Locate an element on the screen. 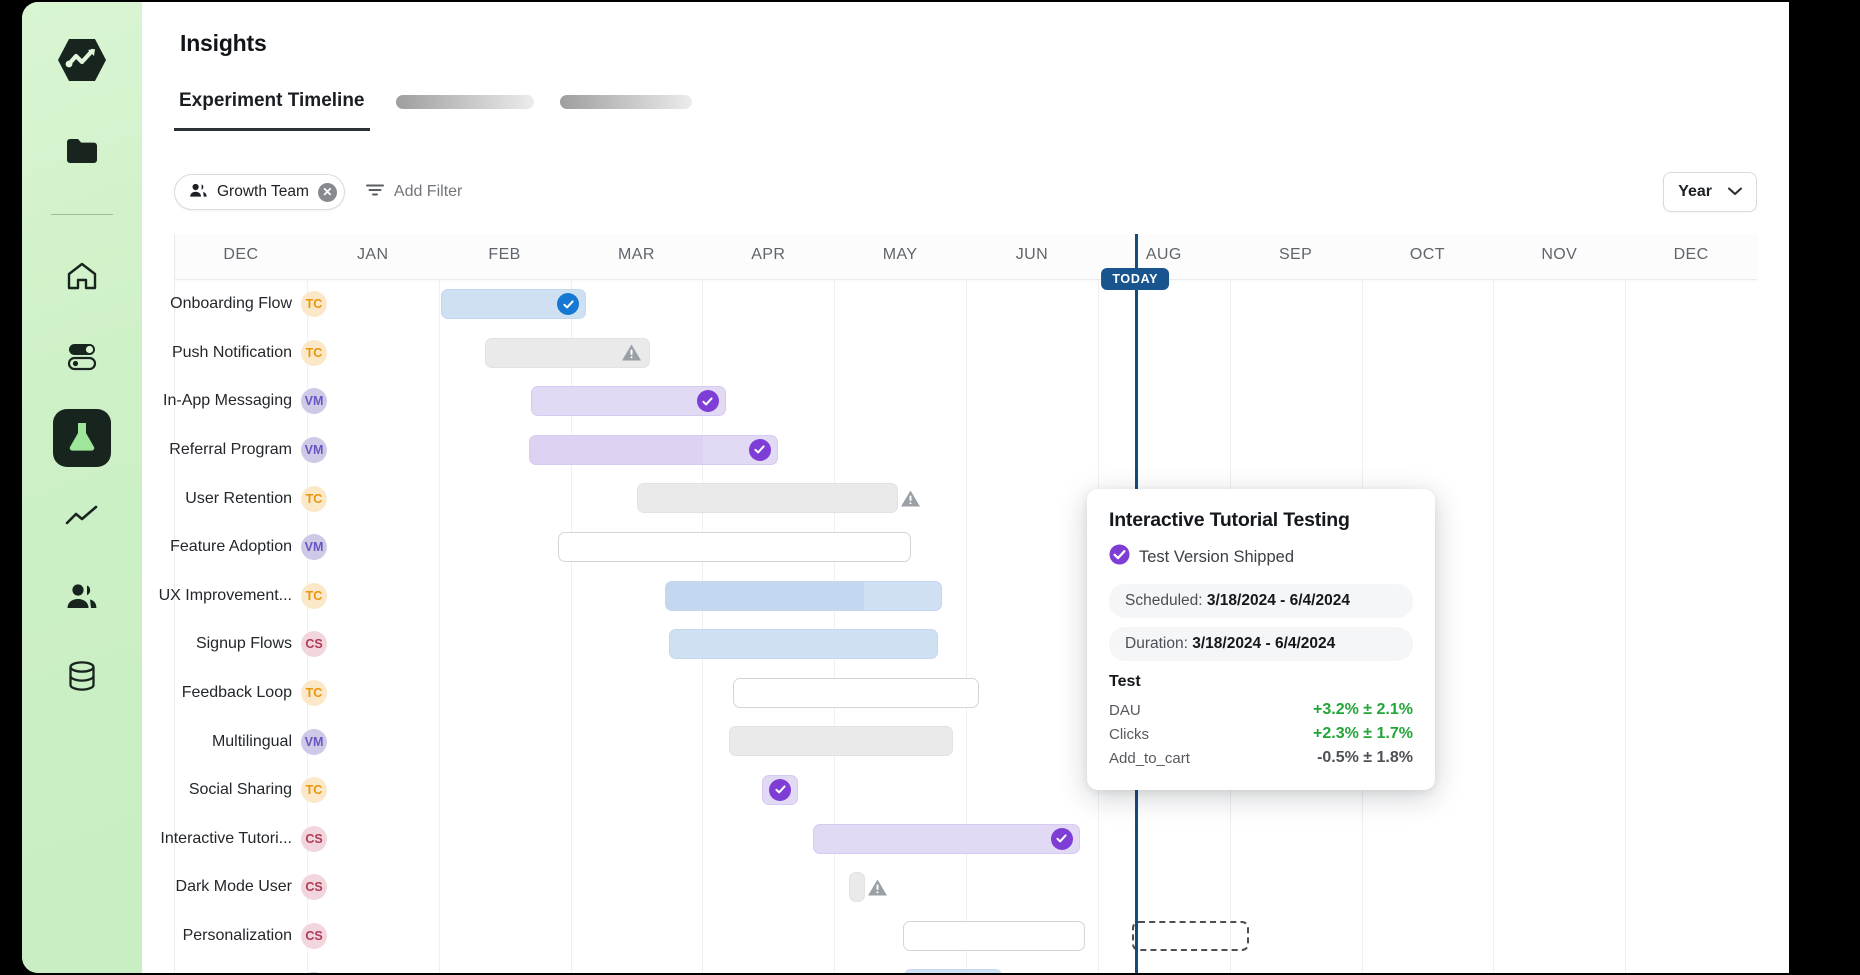 This screenshot has width=1860, height=975. experiment-name: Dark Mode User is located at coordinates (233, 887).